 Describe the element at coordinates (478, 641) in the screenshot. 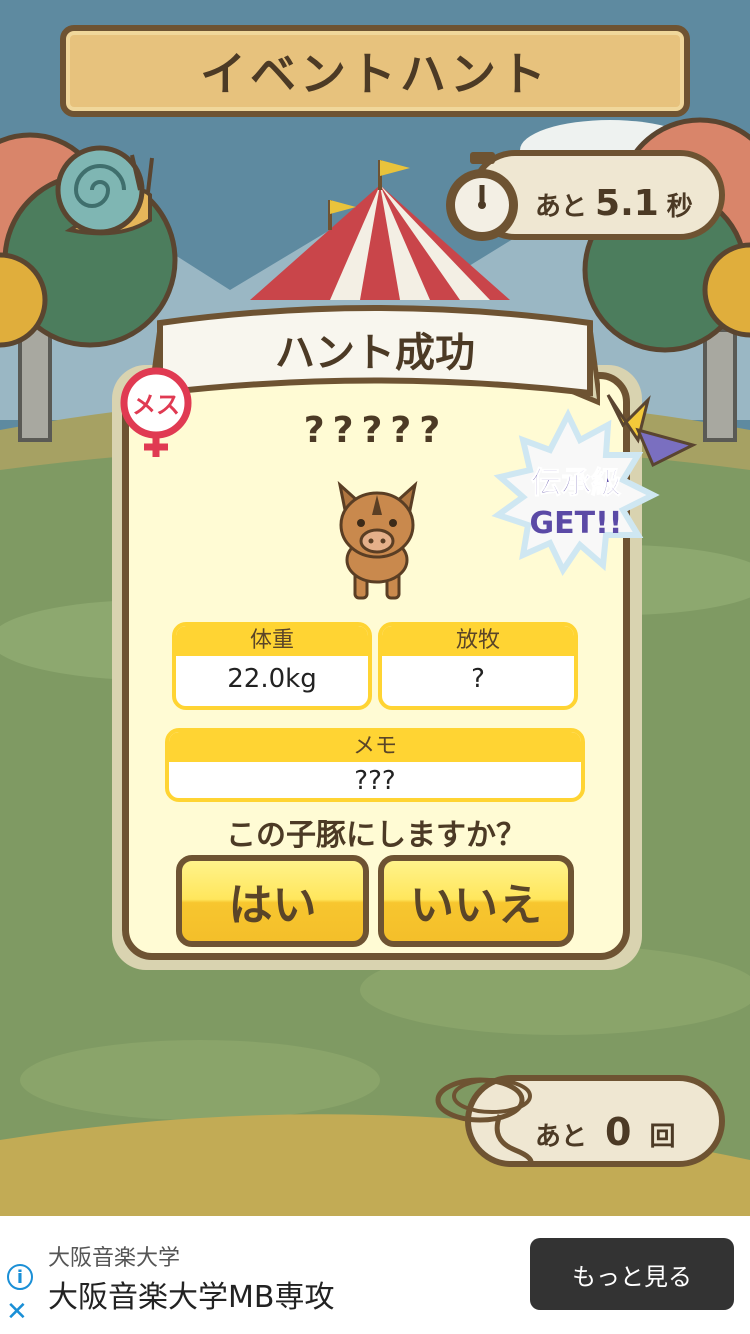

I see `graze-label: 放牧` at that location.